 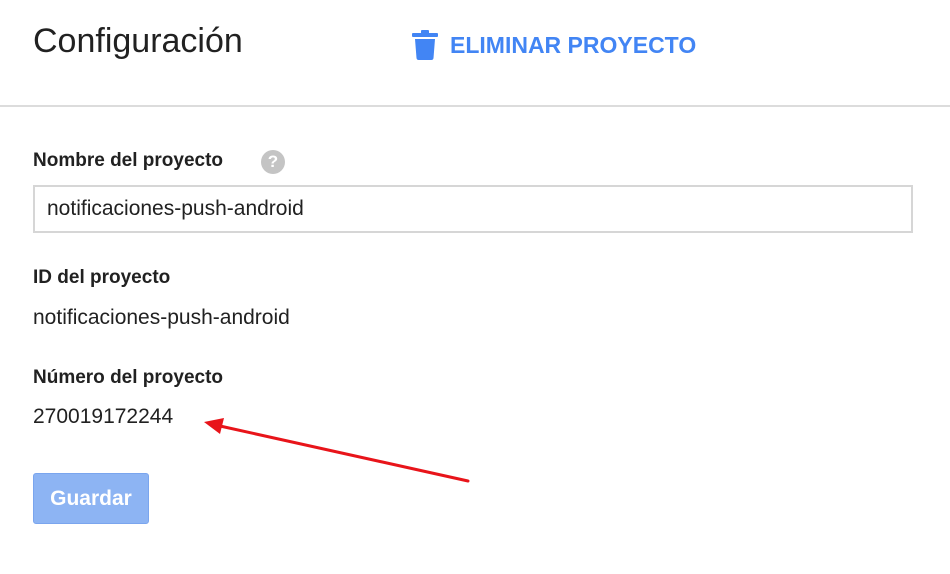 What do you see at coordinates (128, 160) in the screenshot?
I see `project-name-label: Nombre del proyecto` at bounding box center [128, 160].